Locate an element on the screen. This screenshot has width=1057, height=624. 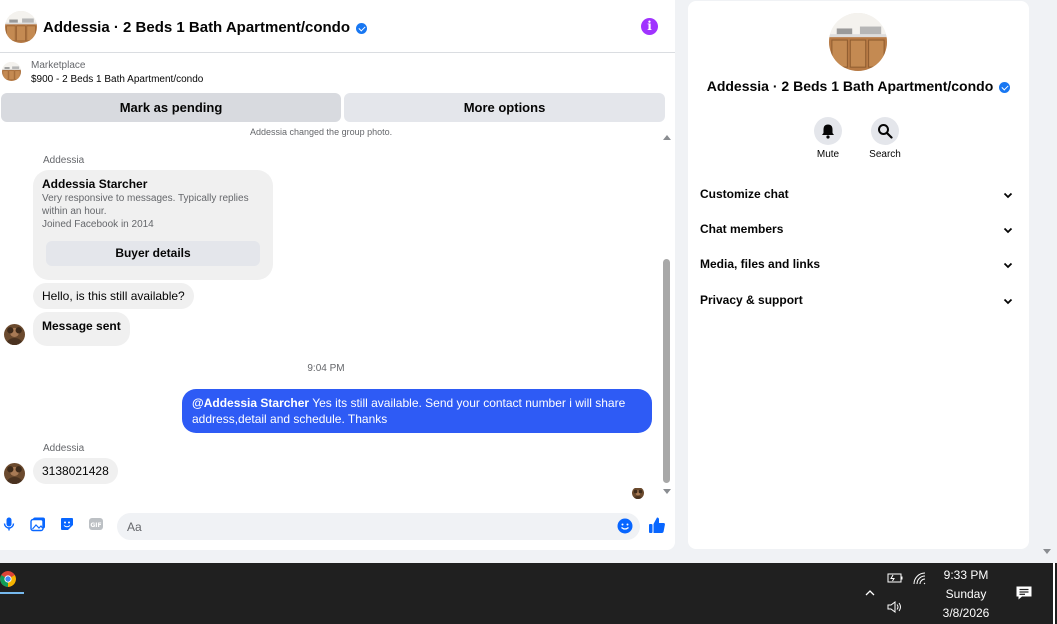
listing-title: $900 - 2 Beds 1 Bath Apartment/condo is located at coordinates (117, 79).